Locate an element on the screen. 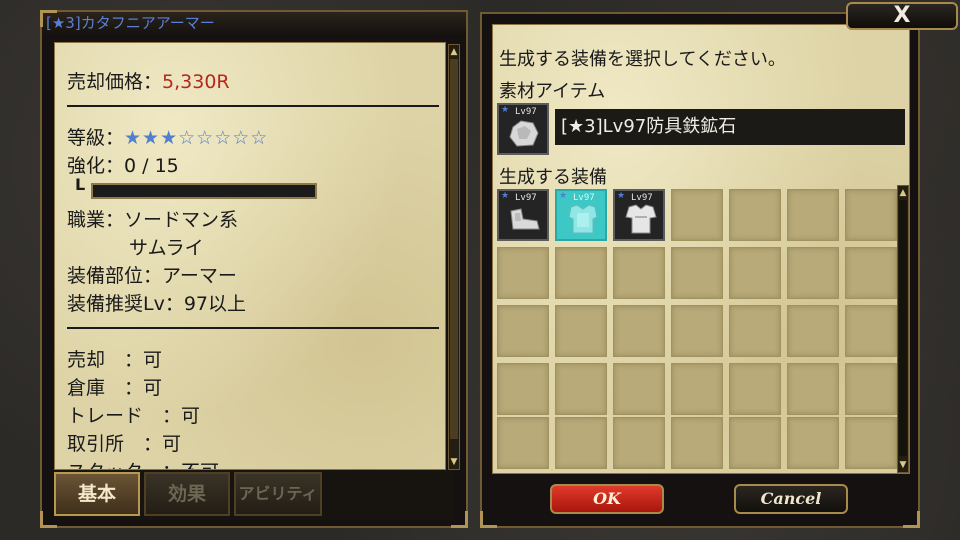  instruction-text: 生成する装備を選択してください。 is located at coordinates (642, 59).